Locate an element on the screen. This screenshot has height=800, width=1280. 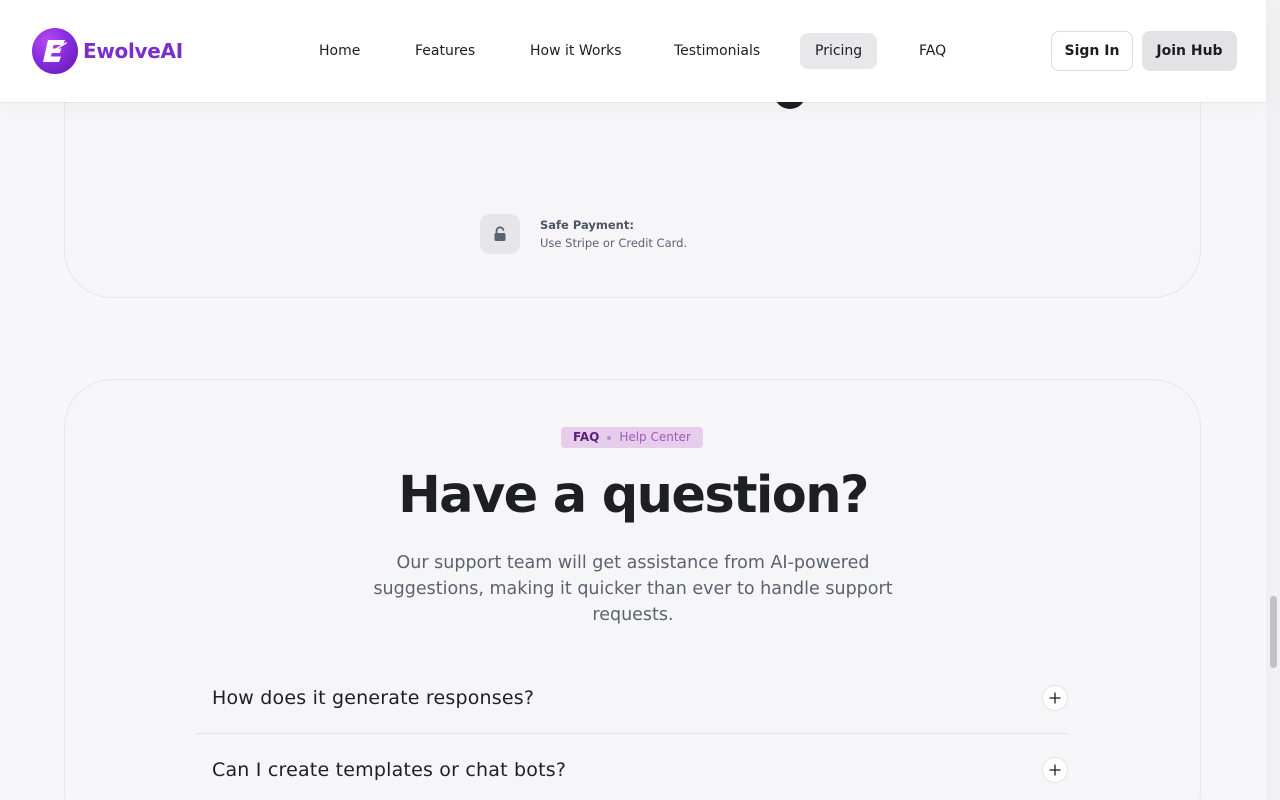
nav-item-testimonials: Testimonials is located at coordinates (717, 51).